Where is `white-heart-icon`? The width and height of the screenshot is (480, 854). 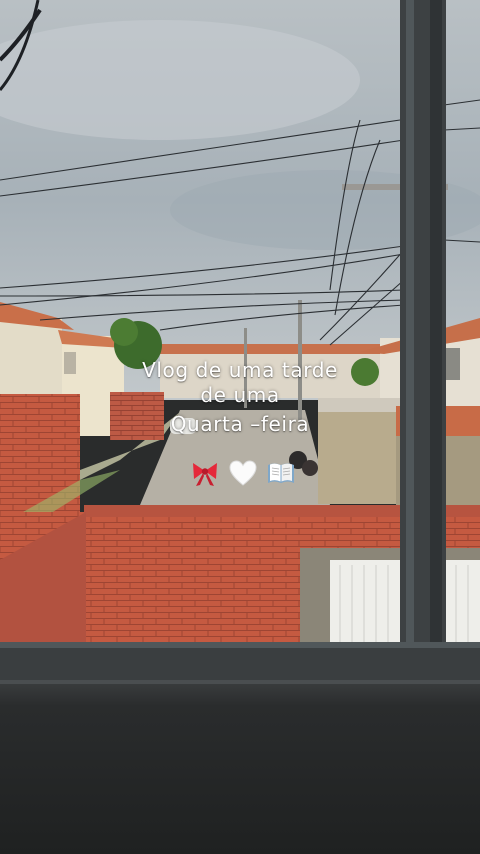 white-heart-icon is located at coordinates (243, 473).